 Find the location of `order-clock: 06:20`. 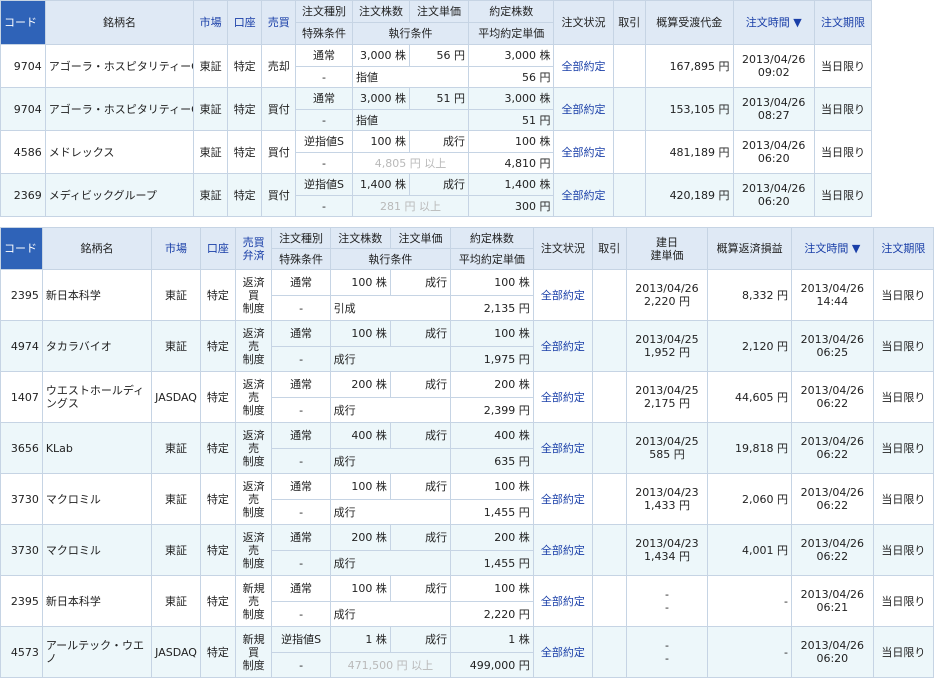

order-clock: 06:20 is located at coordinates (773, 158).